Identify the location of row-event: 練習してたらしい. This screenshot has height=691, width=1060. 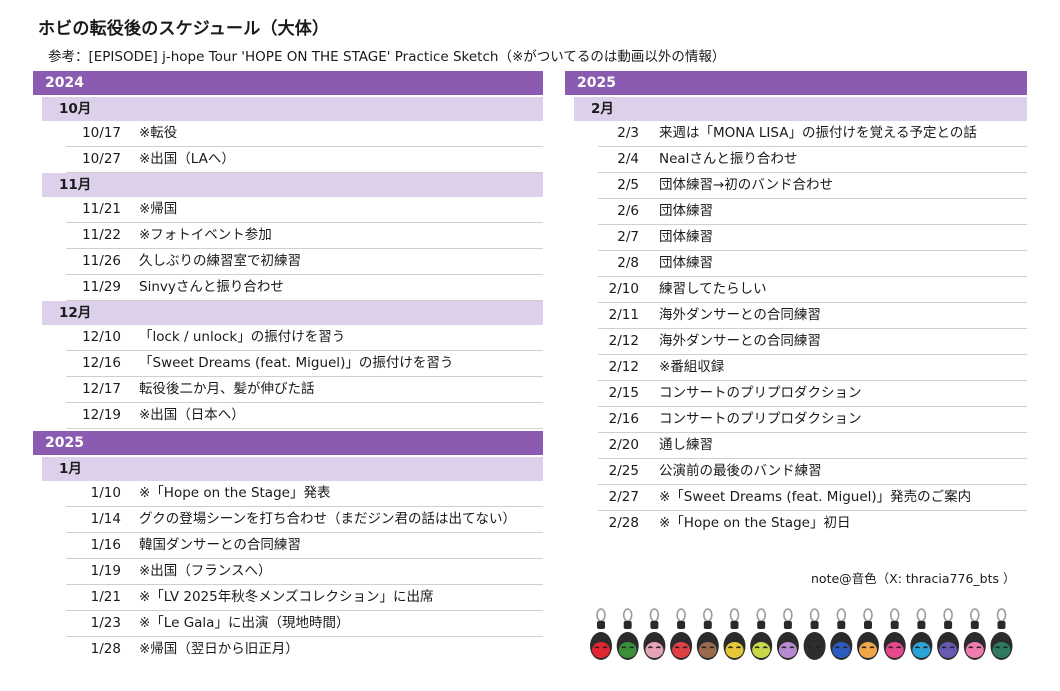
(713, 289).